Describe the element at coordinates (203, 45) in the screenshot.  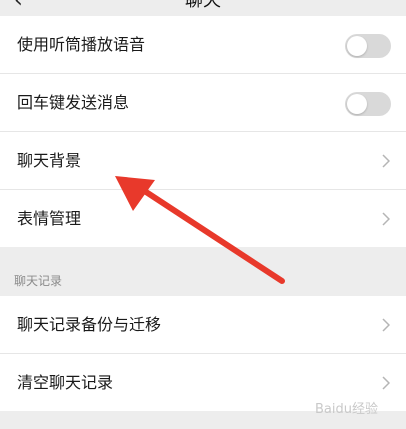
I see `earpiece-voice-row: 使用听筒播放语音` at that location.